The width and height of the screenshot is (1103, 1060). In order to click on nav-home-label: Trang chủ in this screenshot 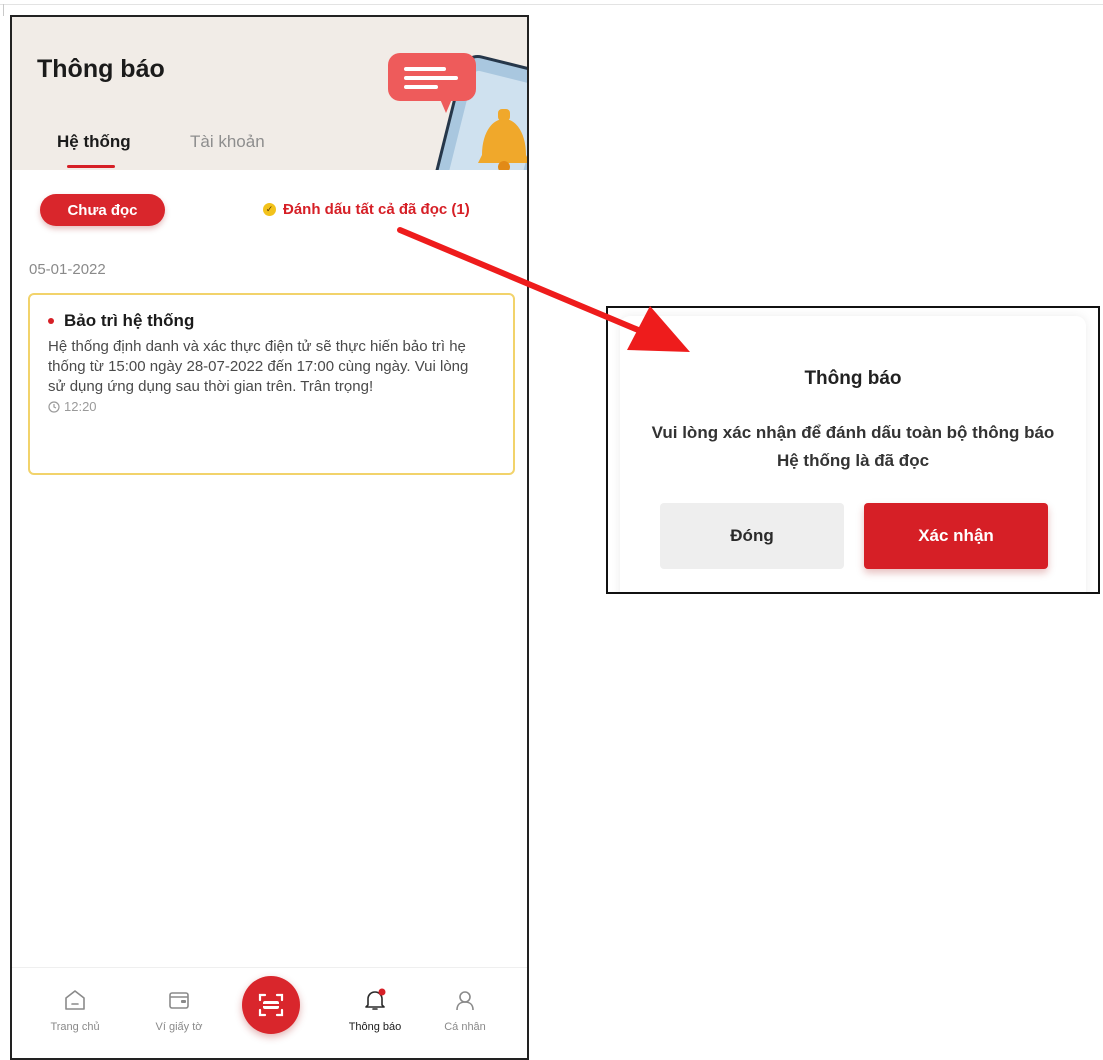, I will do `click(75, 1027)`.